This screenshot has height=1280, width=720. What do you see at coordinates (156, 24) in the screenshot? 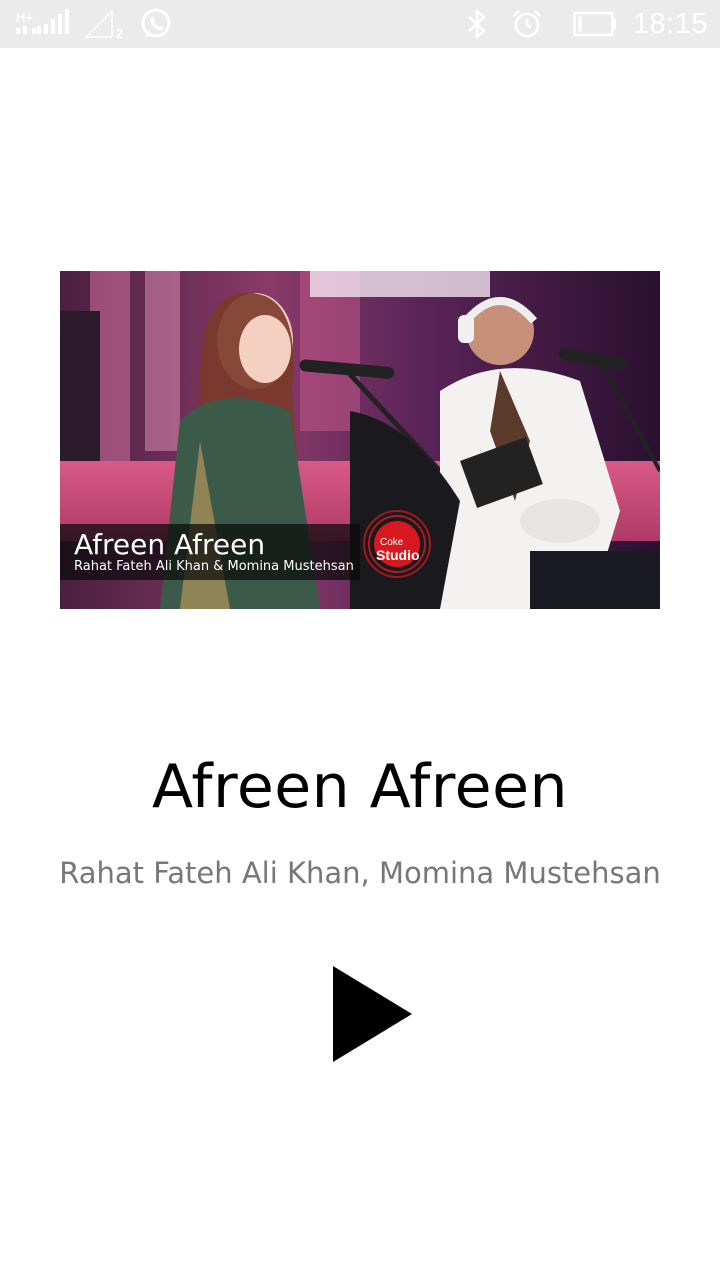
I see `whatsapp-icon` at bounding box center [156, 24].